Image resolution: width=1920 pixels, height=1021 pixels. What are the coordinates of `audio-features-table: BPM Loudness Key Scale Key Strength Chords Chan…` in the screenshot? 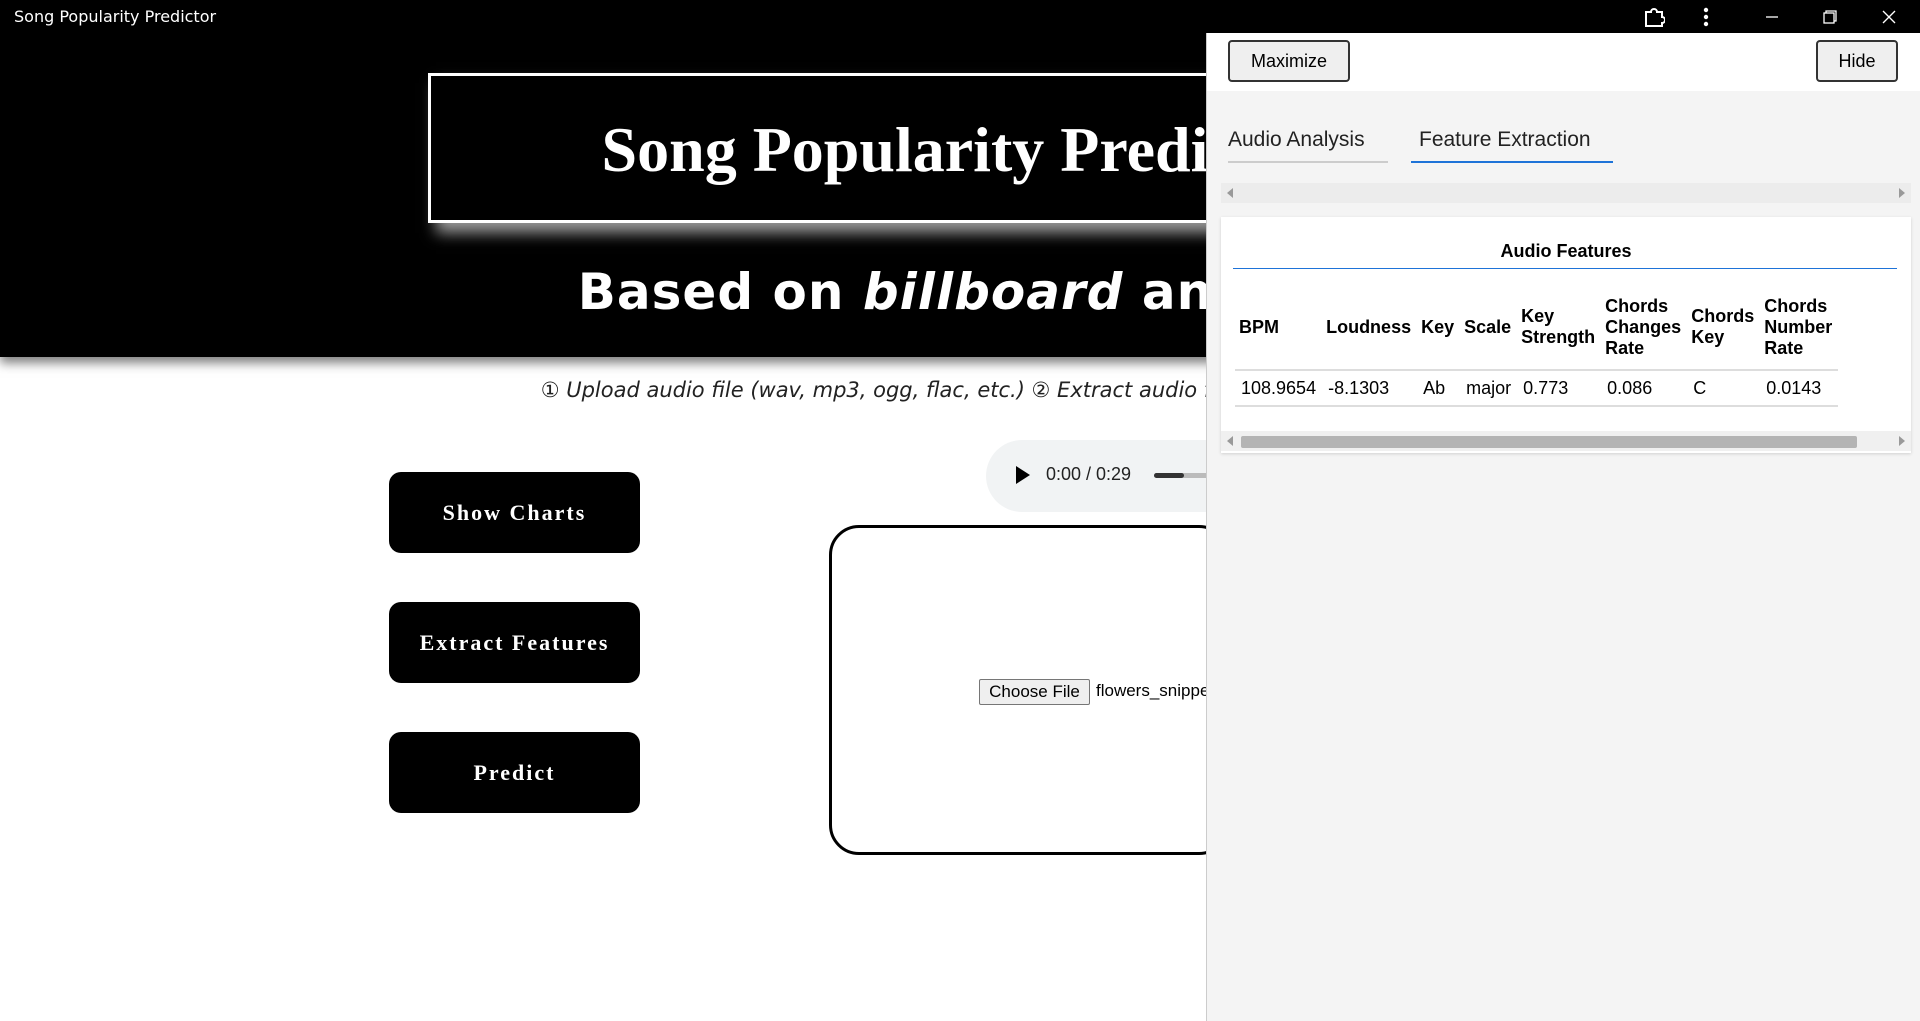 It's located at (1537, 346).